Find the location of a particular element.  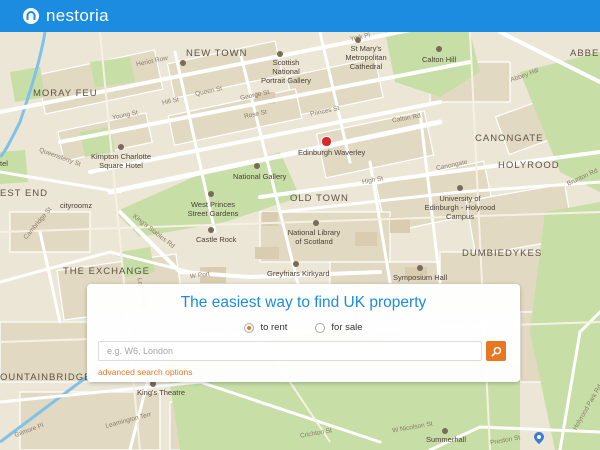

place-label: Kimpton Charlotte Square Hotel is located at coordinates (121, 161).